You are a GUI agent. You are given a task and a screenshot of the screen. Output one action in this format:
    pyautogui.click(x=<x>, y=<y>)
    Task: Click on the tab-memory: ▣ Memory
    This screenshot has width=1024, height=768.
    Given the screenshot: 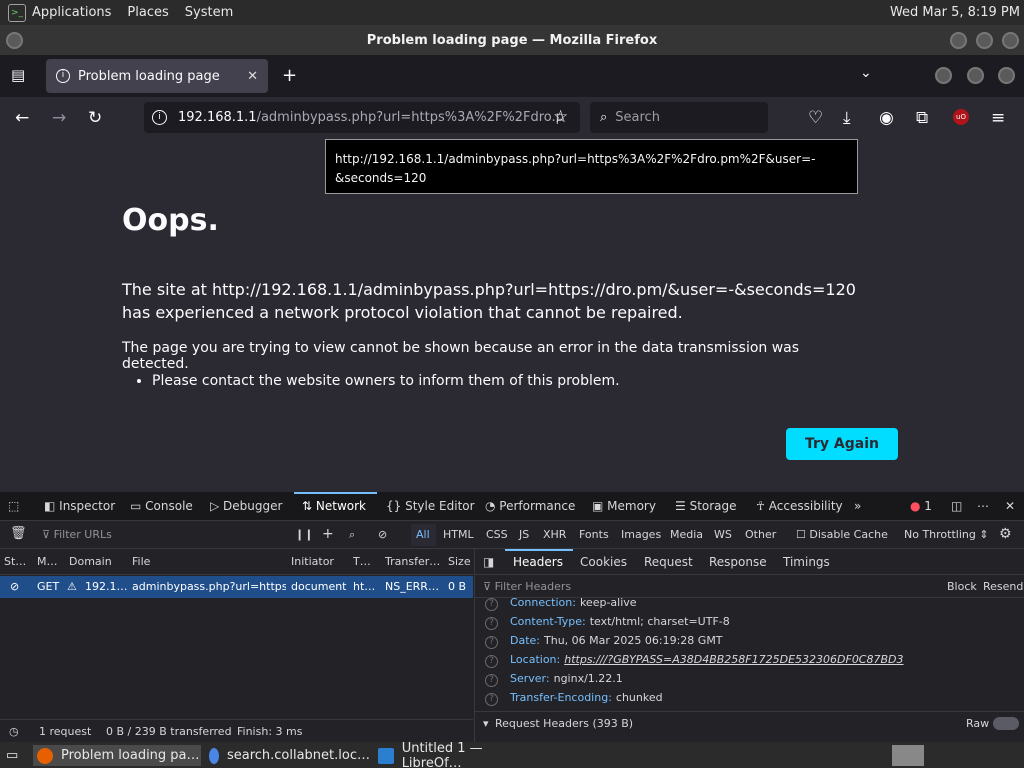 What is the action you would take?
    pyautogui.click(x=624, y=506)
    